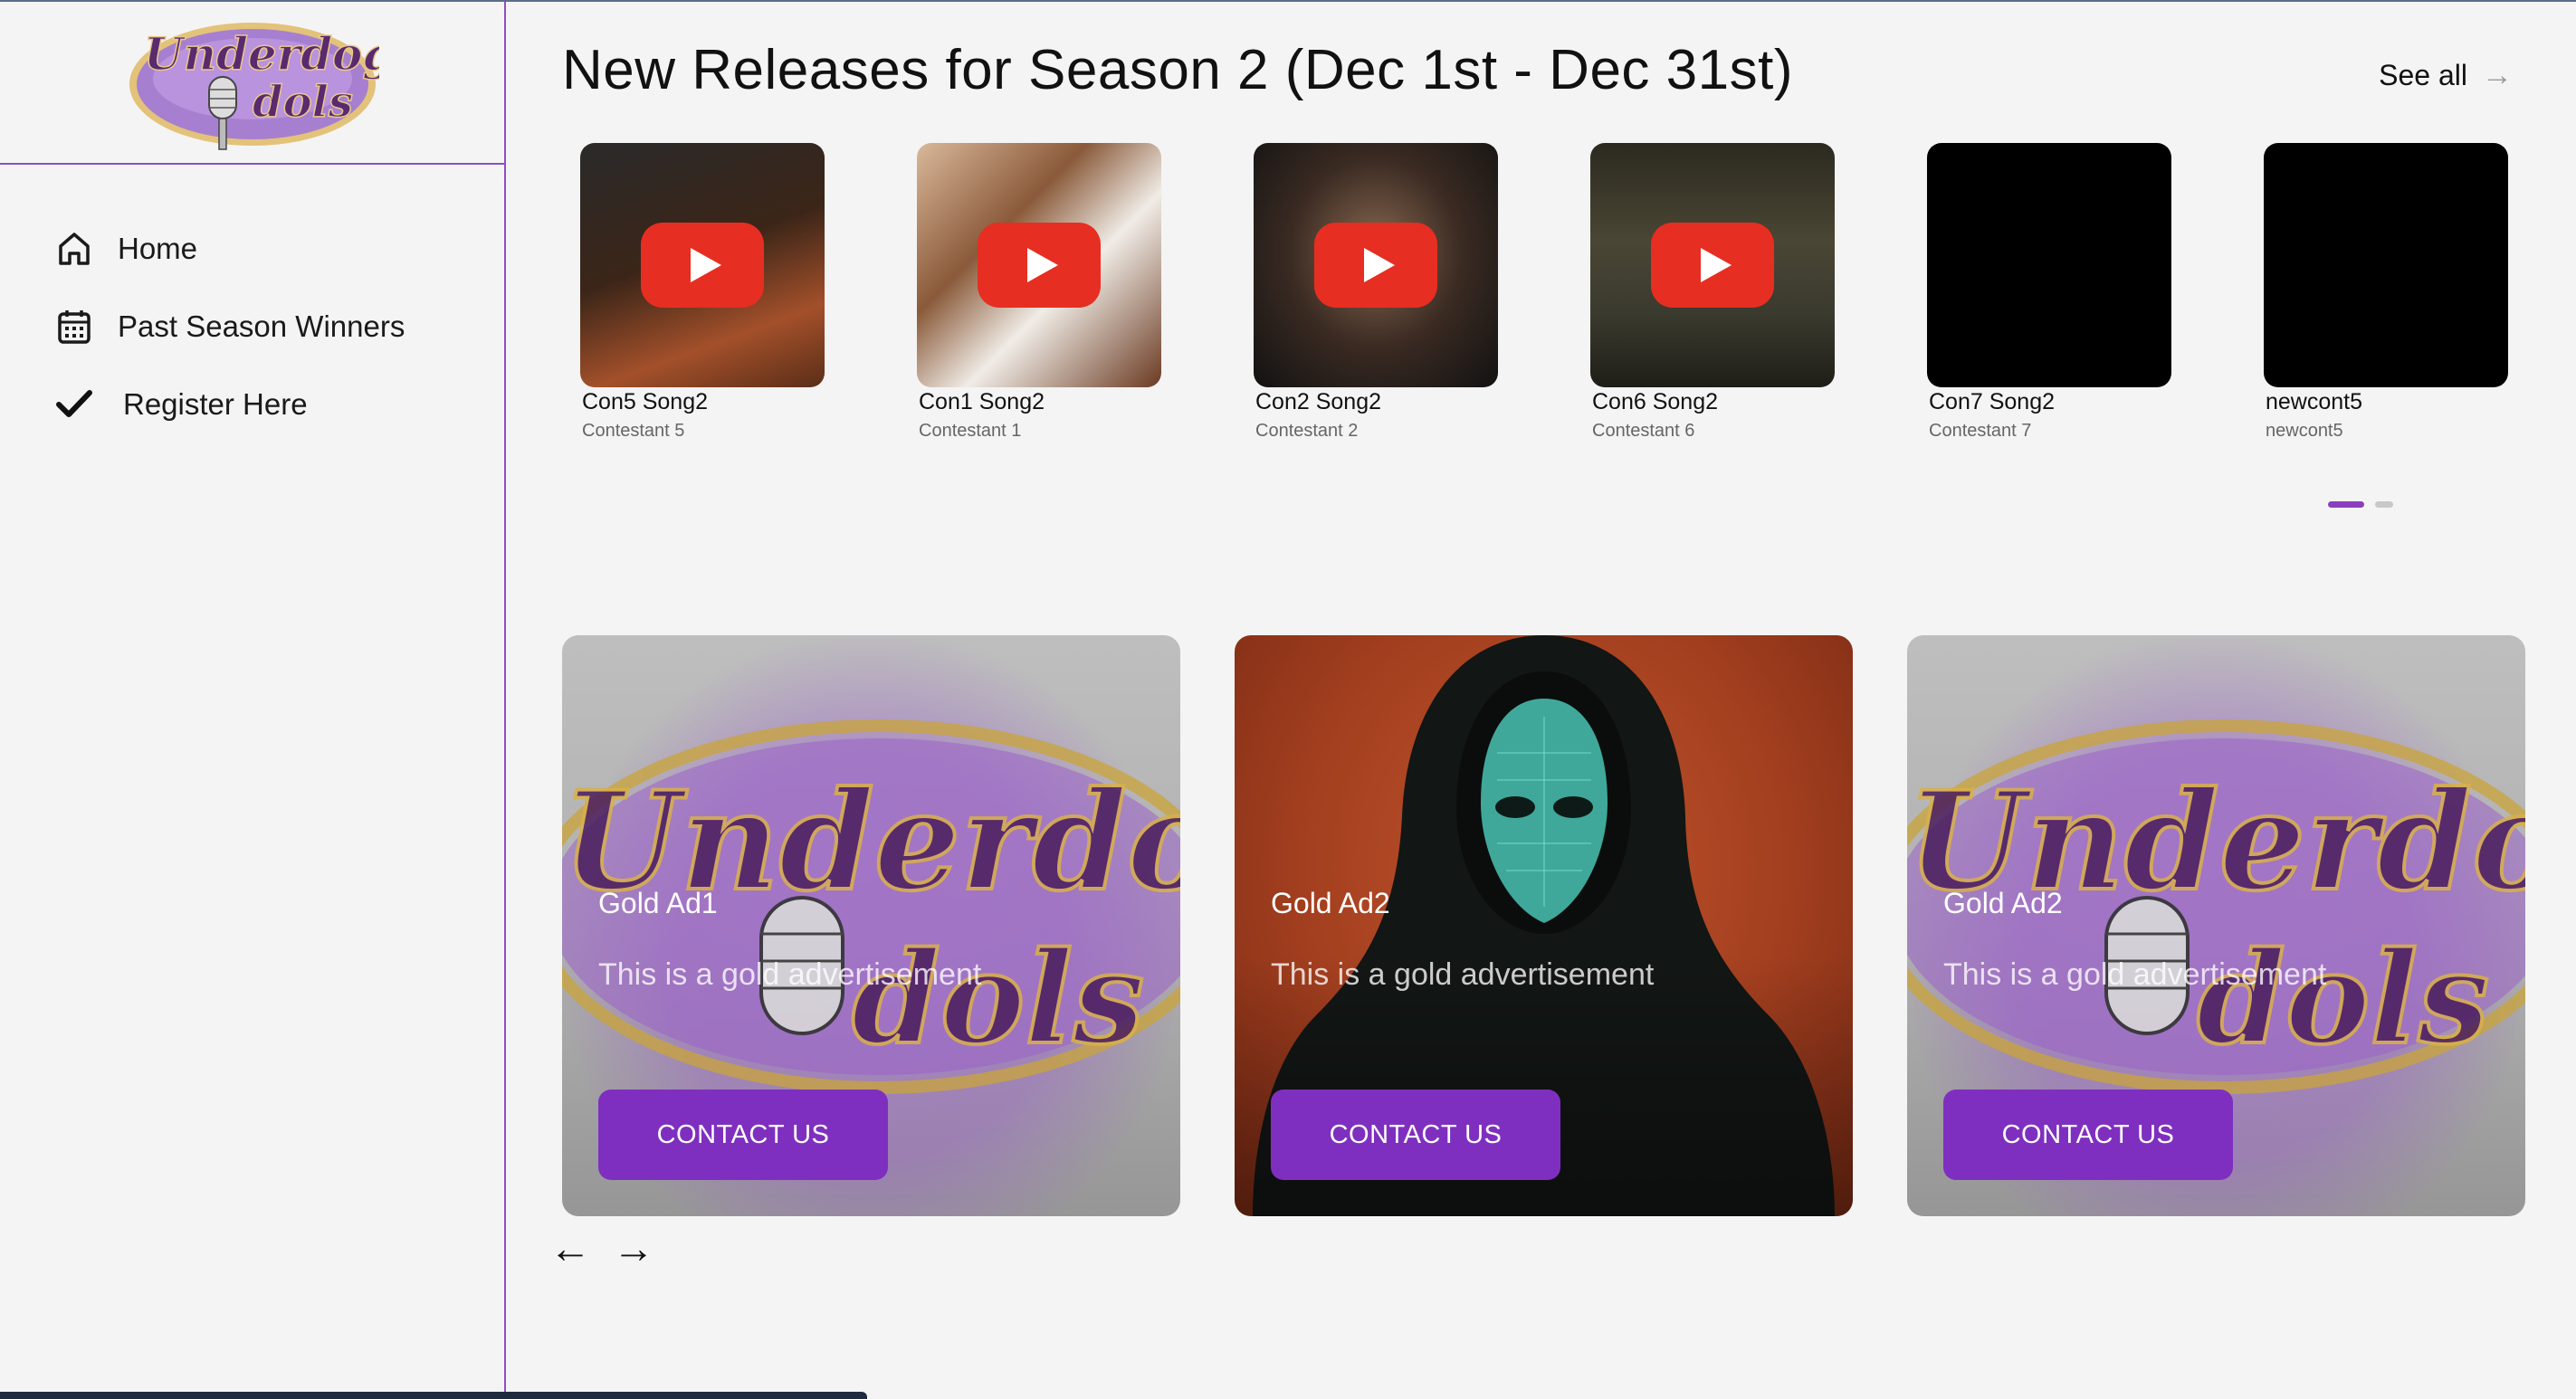 The image size is (2576, 1399). What do you see at coordinates (1655, 401) in the screenshot?
I see `release-title: Con6 Song2` at bounding box center [1655, 401].